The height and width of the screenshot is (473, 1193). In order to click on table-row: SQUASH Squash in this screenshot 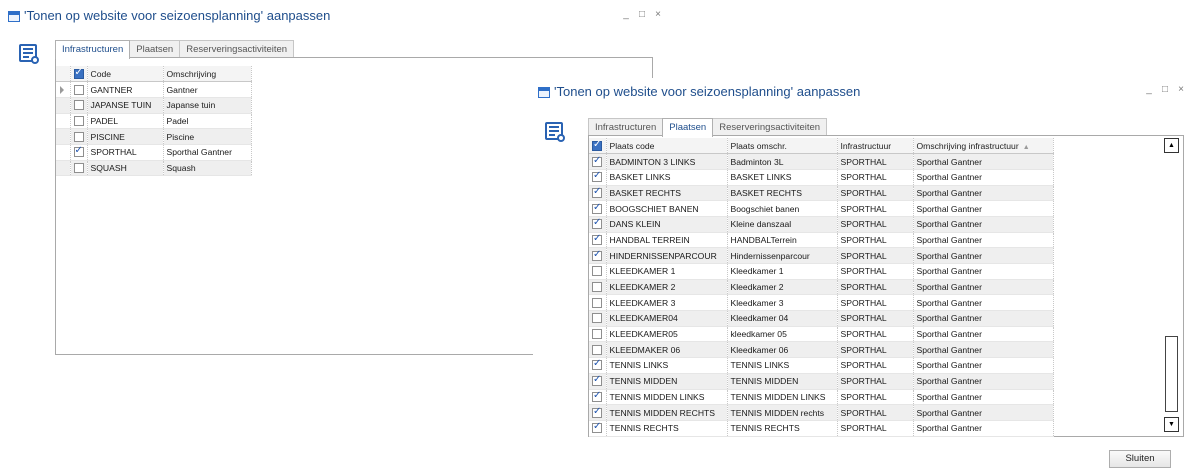, I will do `click(154, 168)`.